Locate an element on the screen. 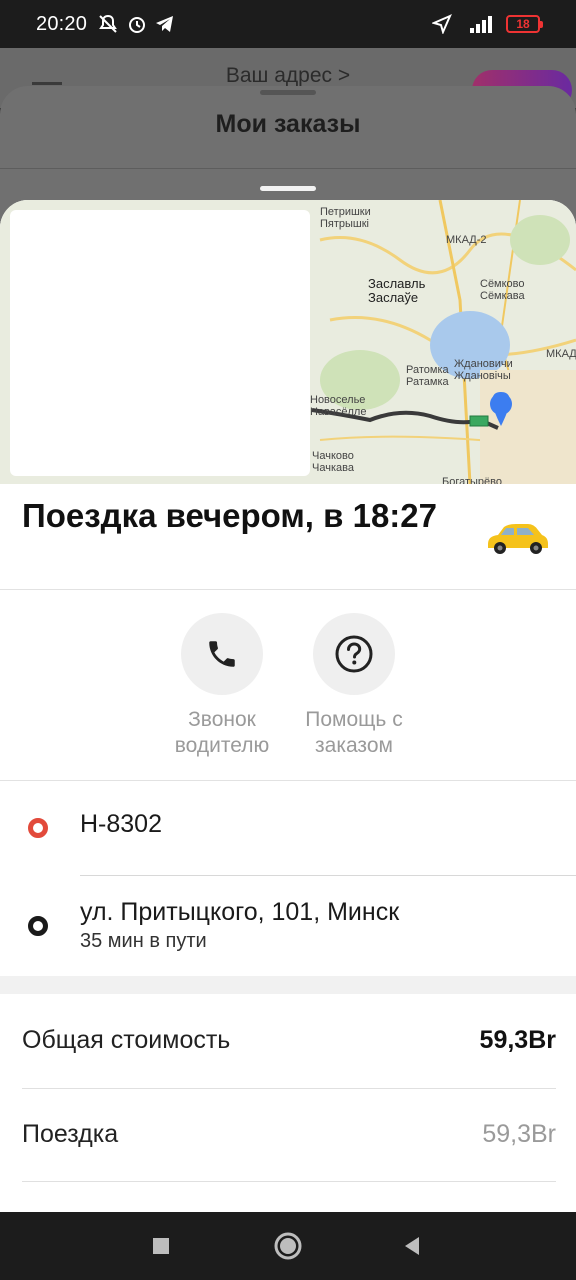 The height and width of the screenshot is (1280, 576). total-cost-label: Общая стоимость is located at coordinates (126, 1040).